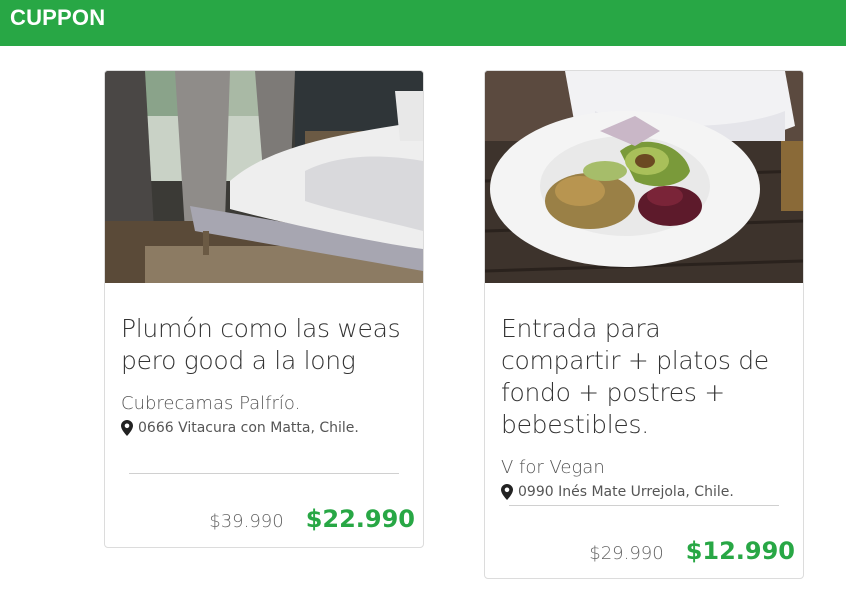  What do you see at coordinates (246, 521) in the screenshot?
I see `original-price: $39.990` at bounding box center [246, 521].